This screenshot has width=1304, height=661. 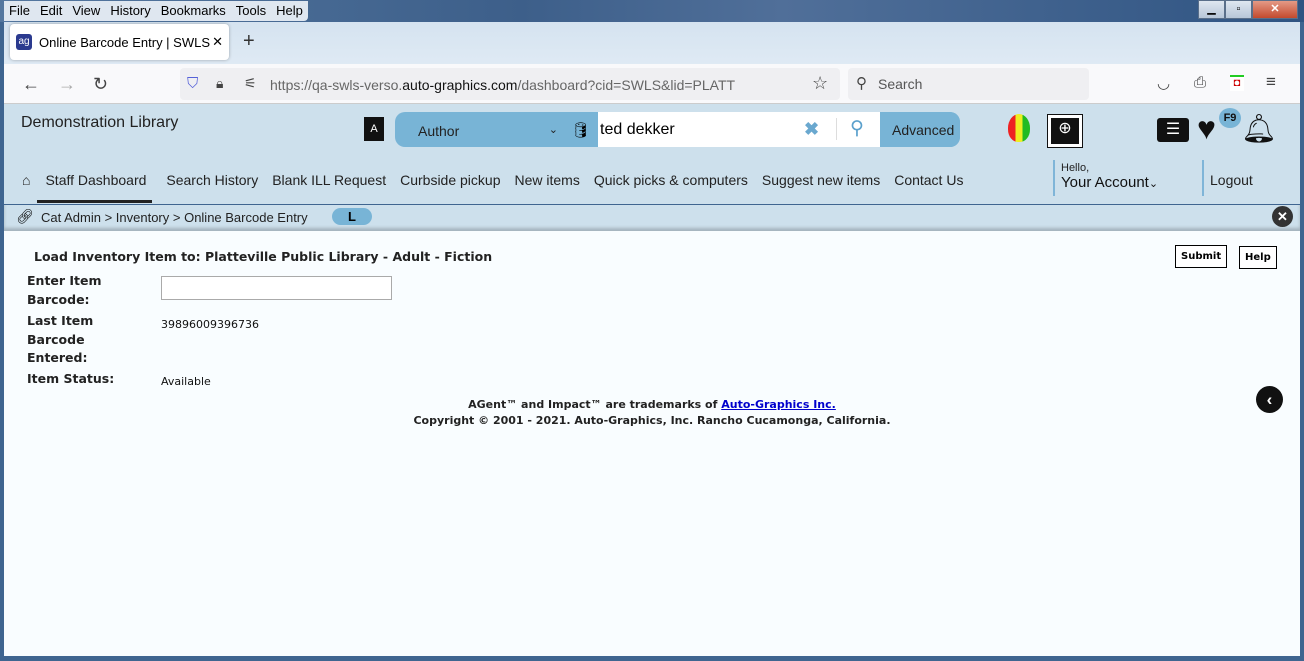 What do you see at coordinates (439, 131) in the screenshot?
I see `search-type-value: Author` at bounding box center [439, 131].